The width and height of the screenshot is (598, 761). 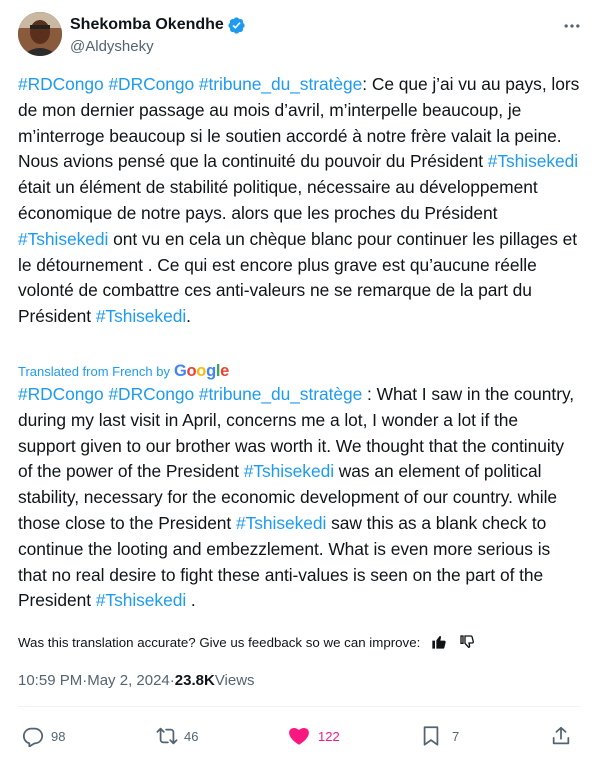 I want to click on repost-button: 46, so click(x=177, y=736).